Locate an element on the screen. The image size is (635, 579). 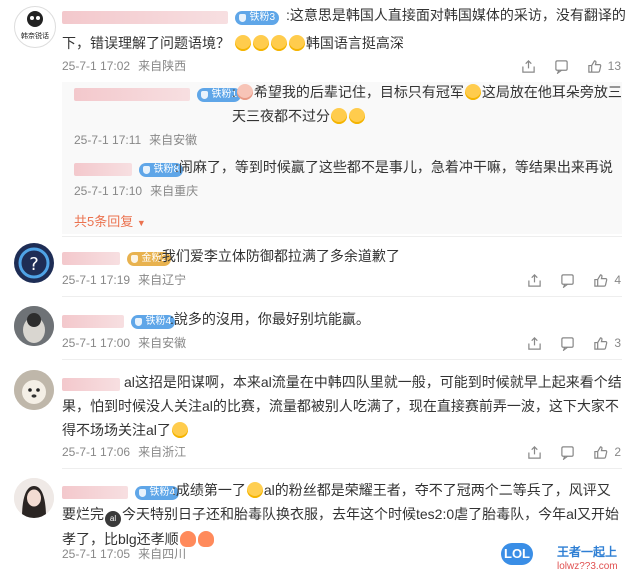
al-emoji-icon: al is located at coordinates (113, 519).